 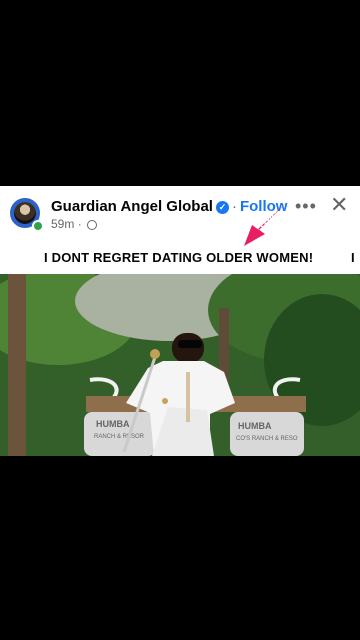 What do you see at coordinates (62, 224) in the screenshot?
I see `post-time: 59m` at bounding box center [62, 224].